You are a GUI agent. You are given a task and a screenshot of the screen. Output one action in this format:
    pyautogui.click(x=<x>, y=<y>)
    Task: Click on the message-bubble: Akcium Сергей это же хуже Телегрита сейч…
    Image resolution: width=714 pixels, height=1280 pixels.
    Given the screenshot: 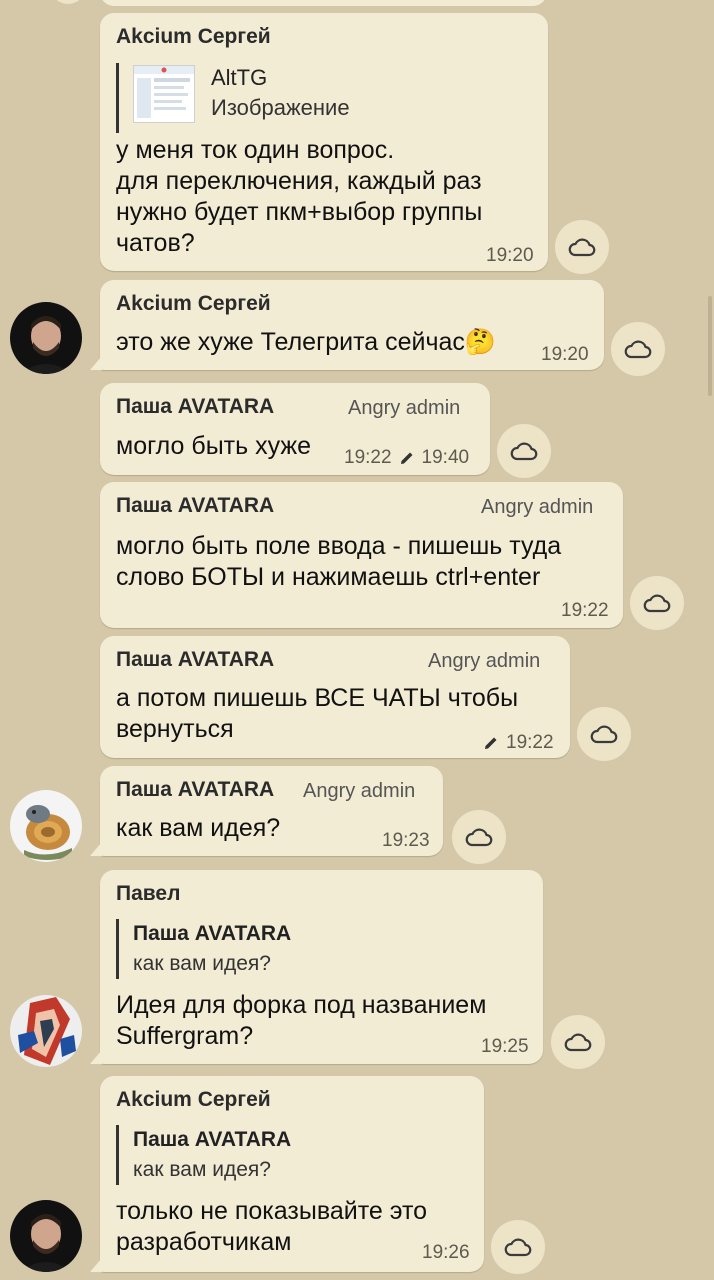 What is the action you would take?
    pyautogui.click(x=352, y=325)
    